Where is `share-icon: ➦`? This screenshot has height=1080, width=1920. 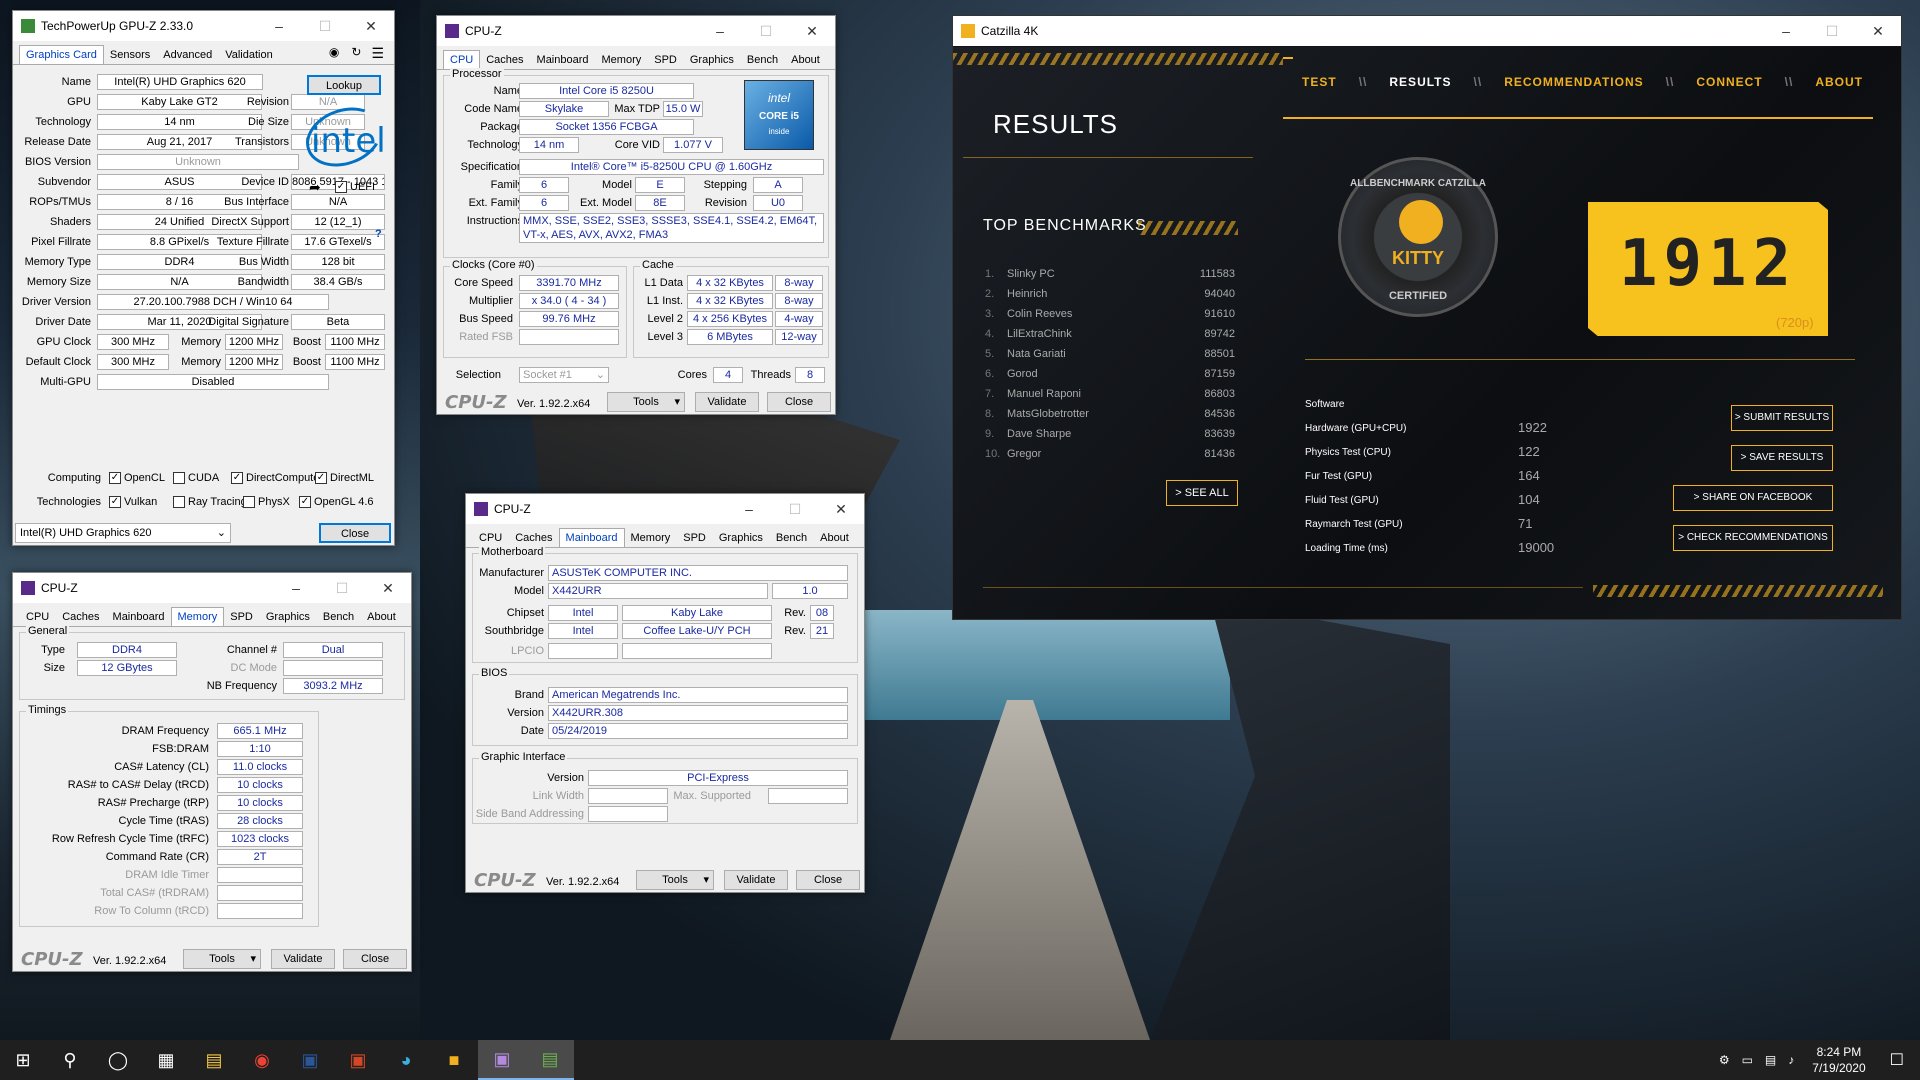 share-icon: ➦ is located at coordinates (315, 187).